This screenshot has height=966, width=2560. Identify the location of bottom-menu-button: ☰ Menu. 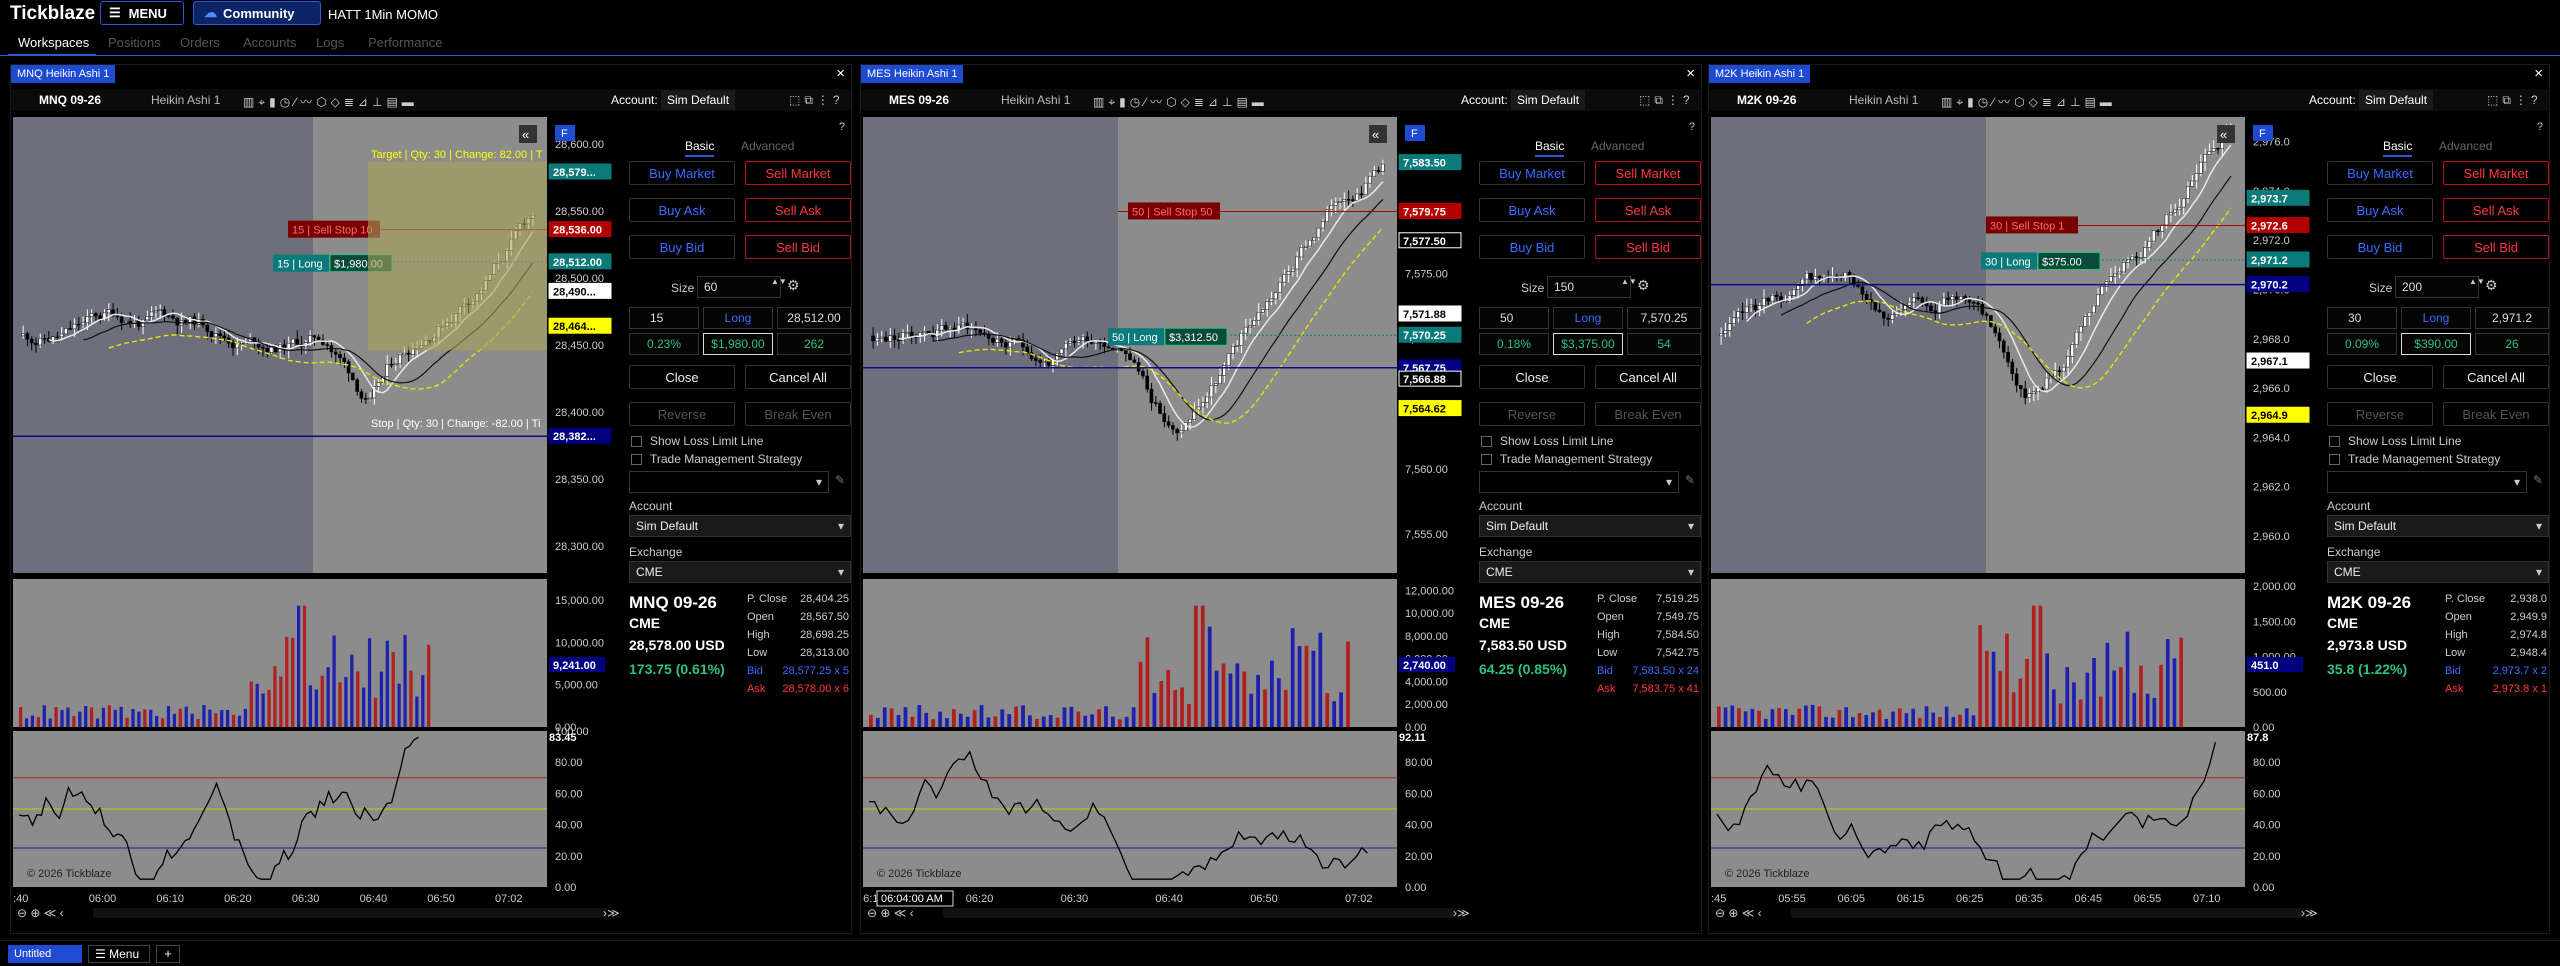
(119, 954).